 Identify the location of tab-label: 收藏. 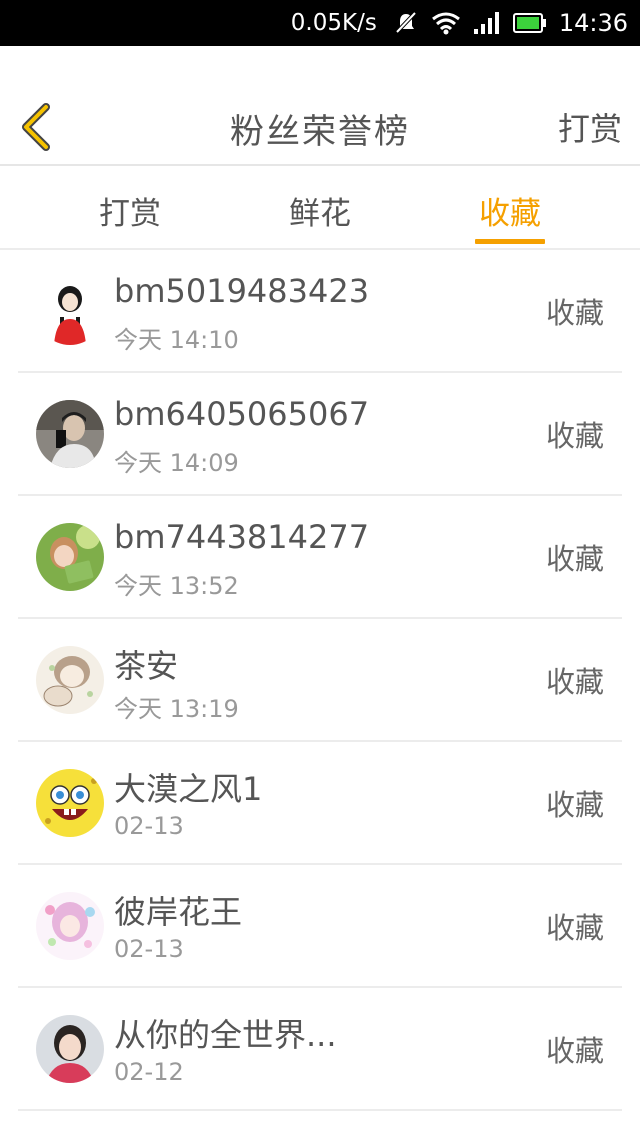
(510, 214).